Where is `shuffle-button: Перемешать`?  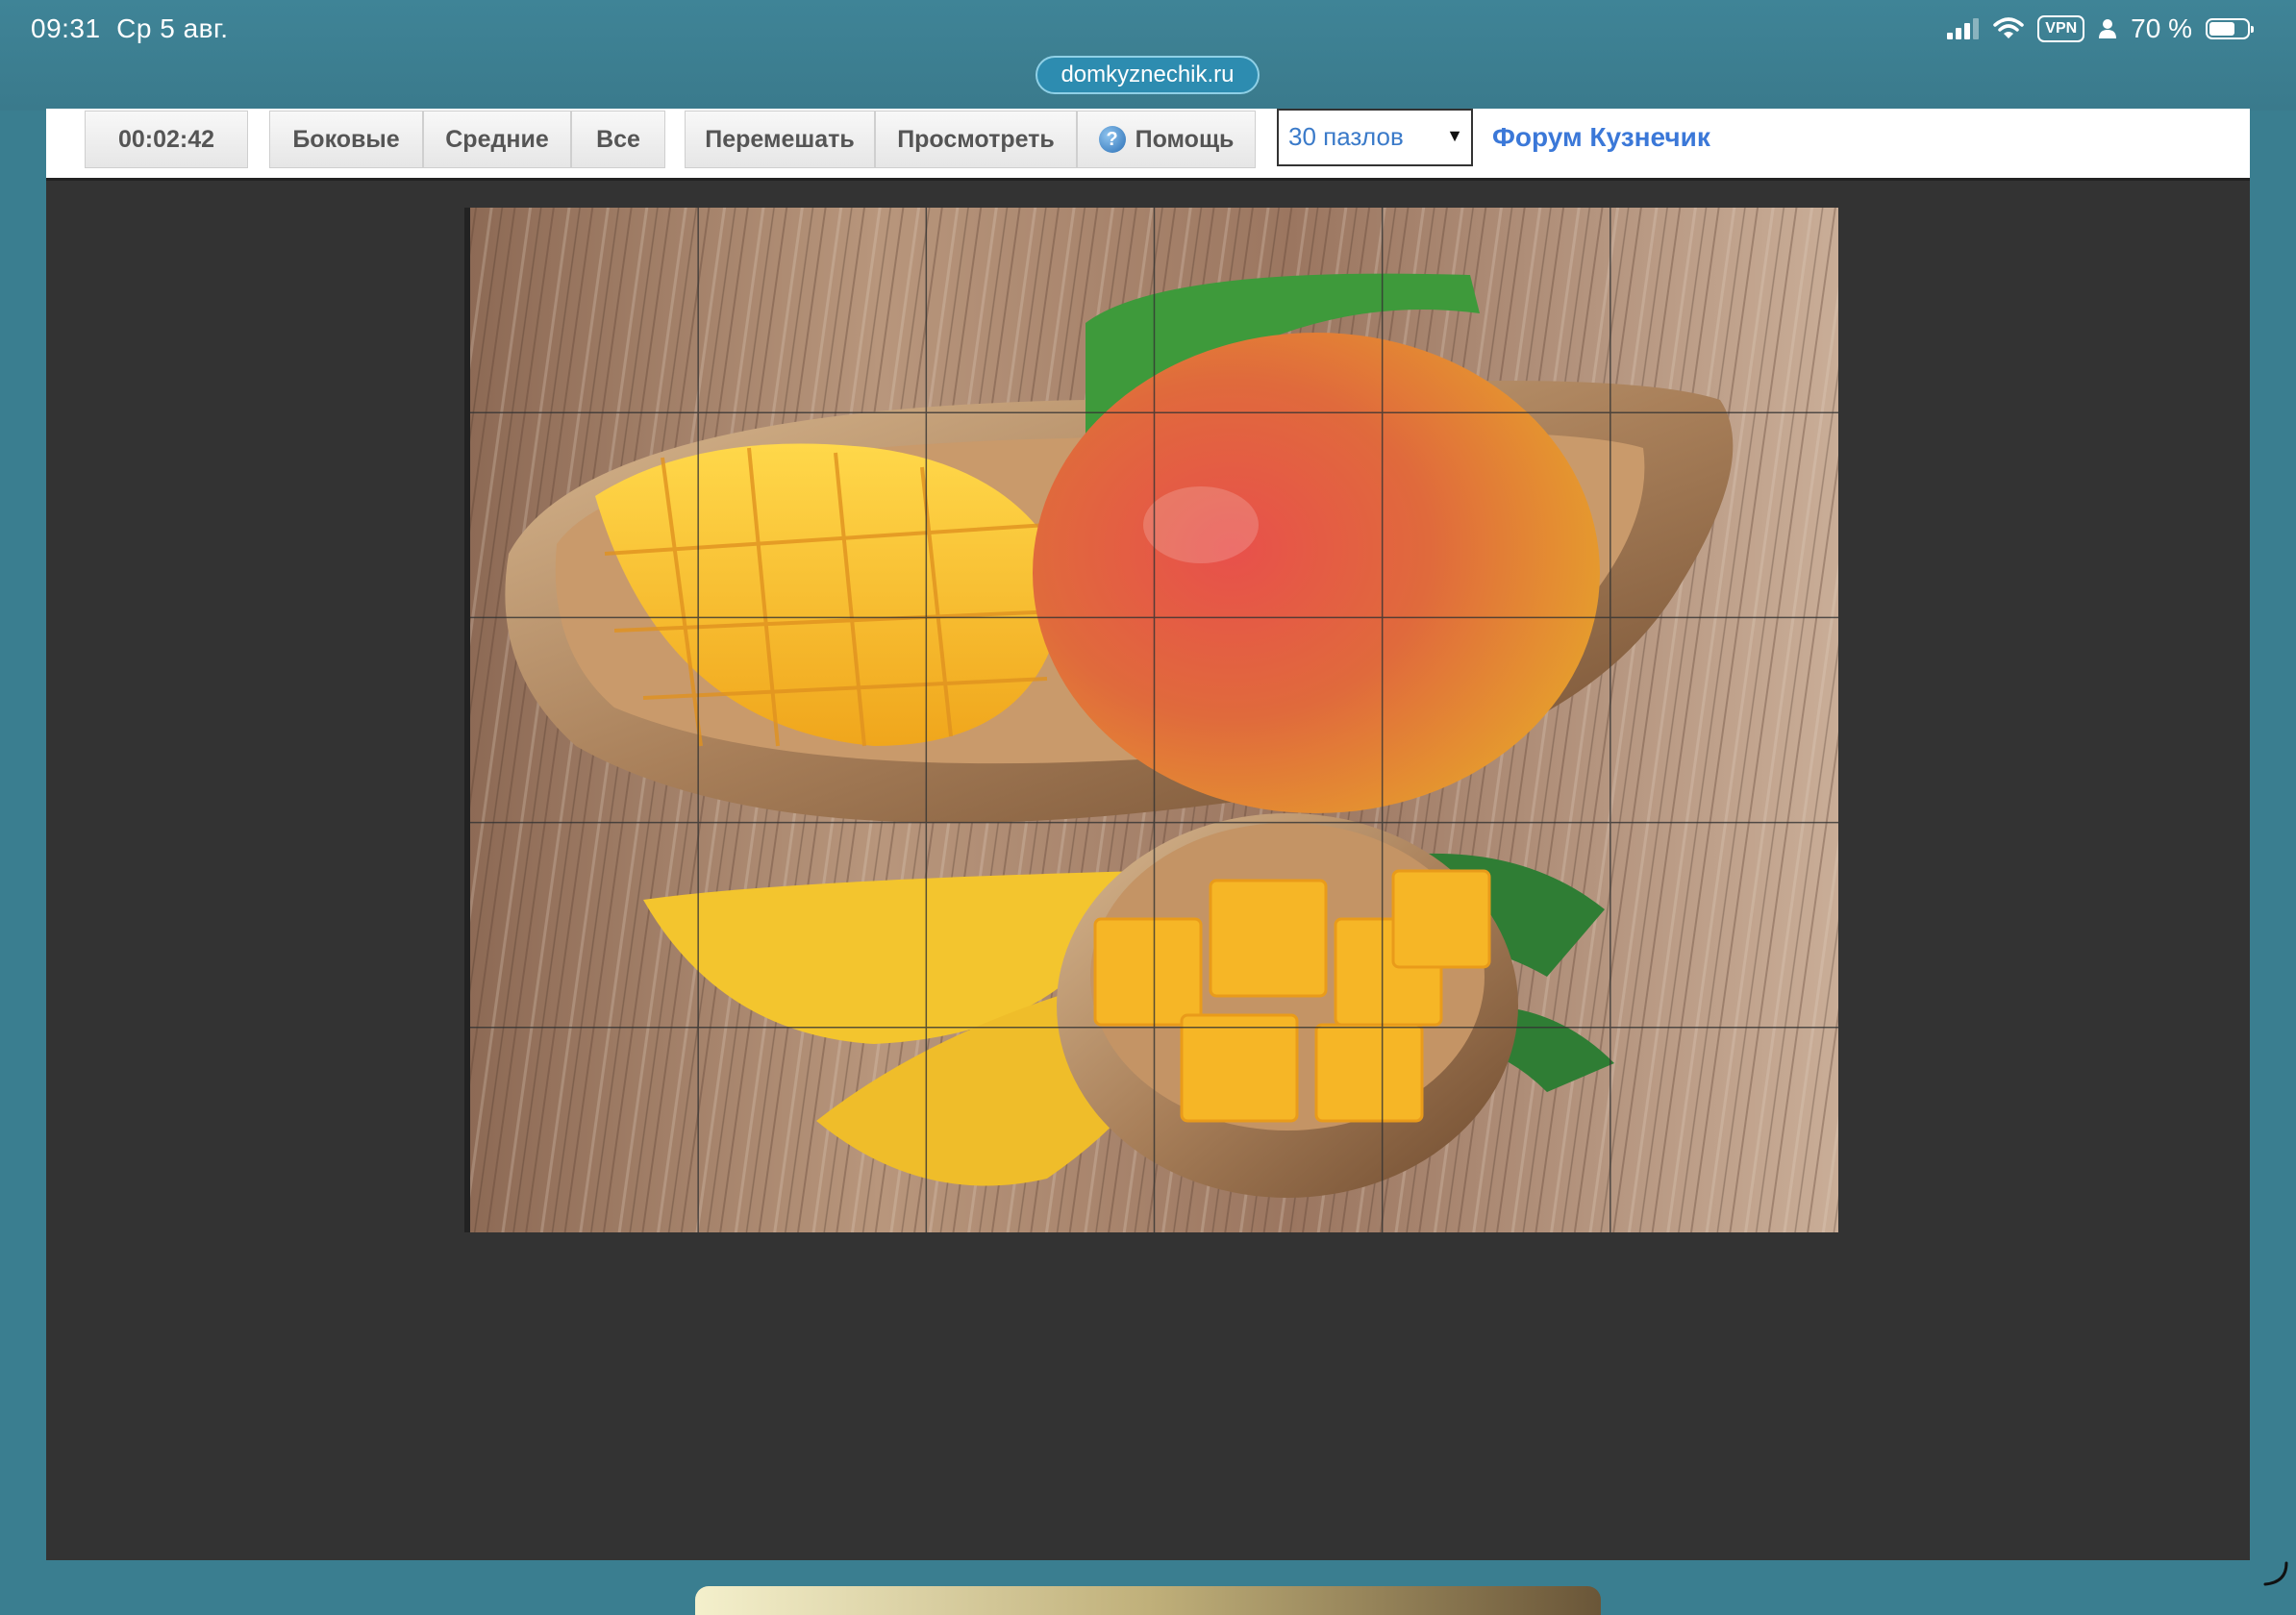 shuffle-button: Перемешать is located at coordinates (780, 139).